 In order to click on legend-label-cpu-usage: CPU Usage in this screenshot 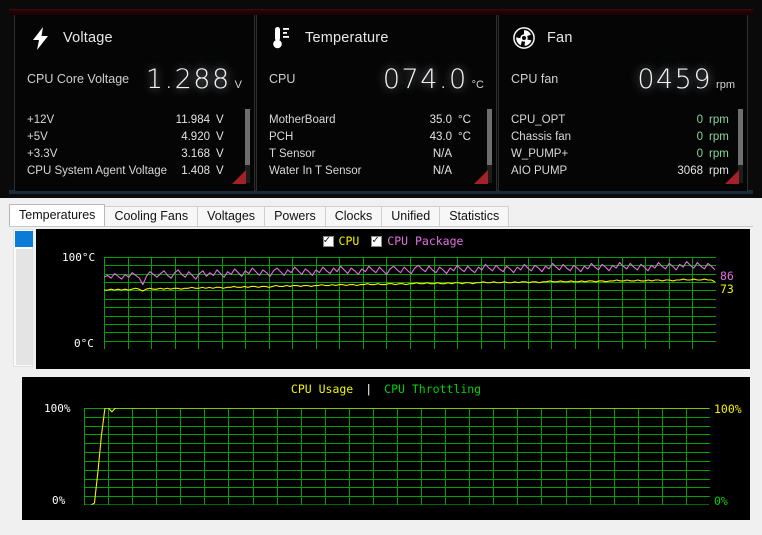, I will do `click(322, 389)`.